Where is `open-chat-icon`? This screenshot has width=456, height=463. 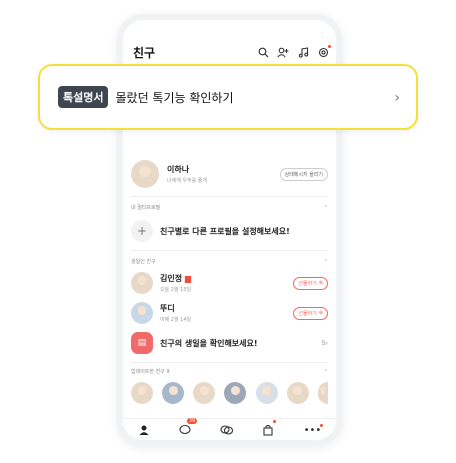
open-chat-icon is located at coordinates (227, 430).